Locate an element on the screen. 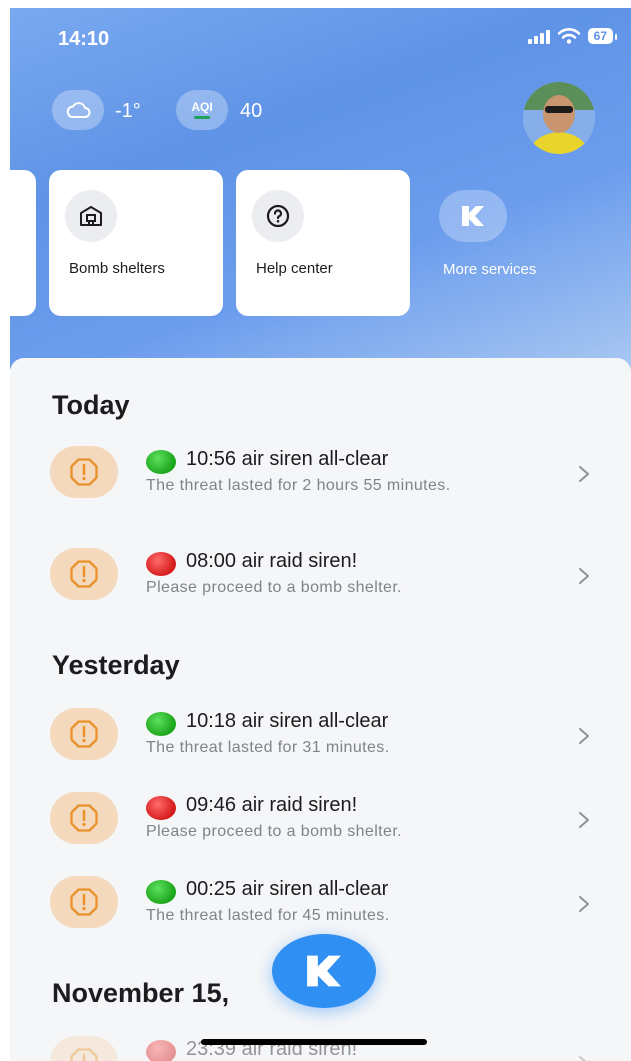  app-home-button is located at coordinates (324, 971).